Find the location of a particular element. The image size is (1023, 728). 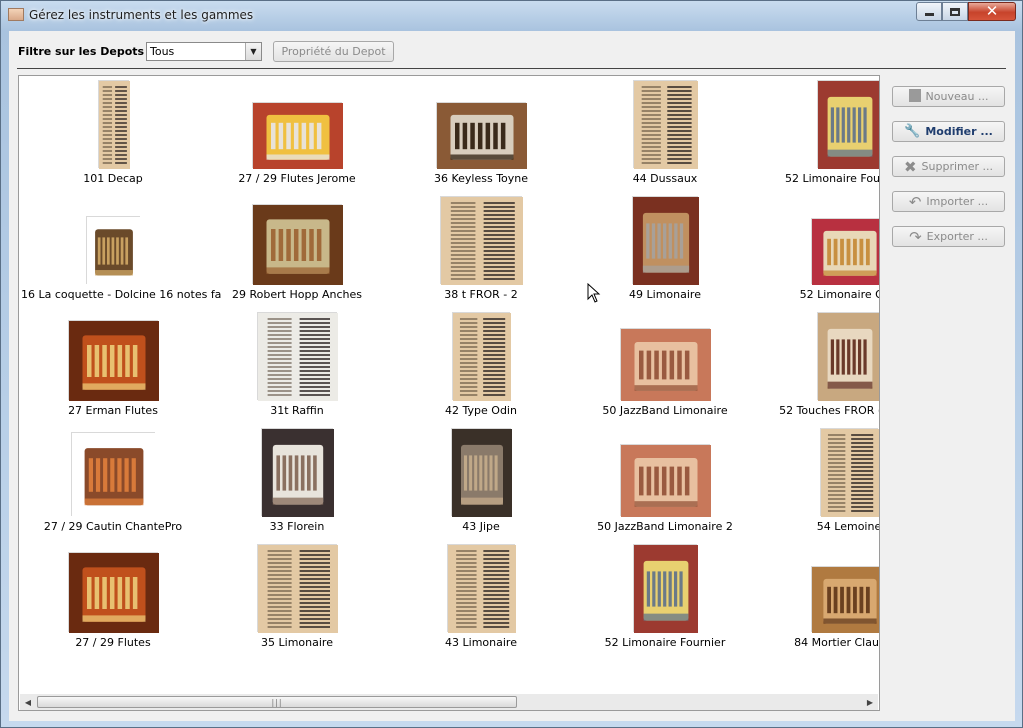

minimize-icon is located at coordinates (929, 14).